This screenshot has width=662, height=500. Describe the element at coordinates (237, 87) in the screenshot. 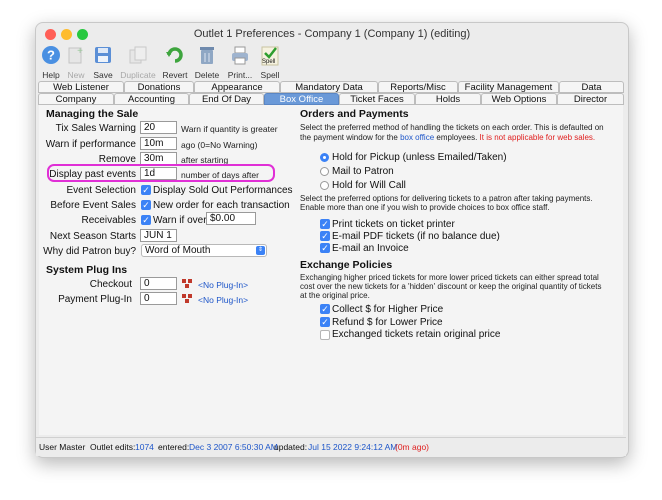

I see `tab-appearance: Appearance` at that location.